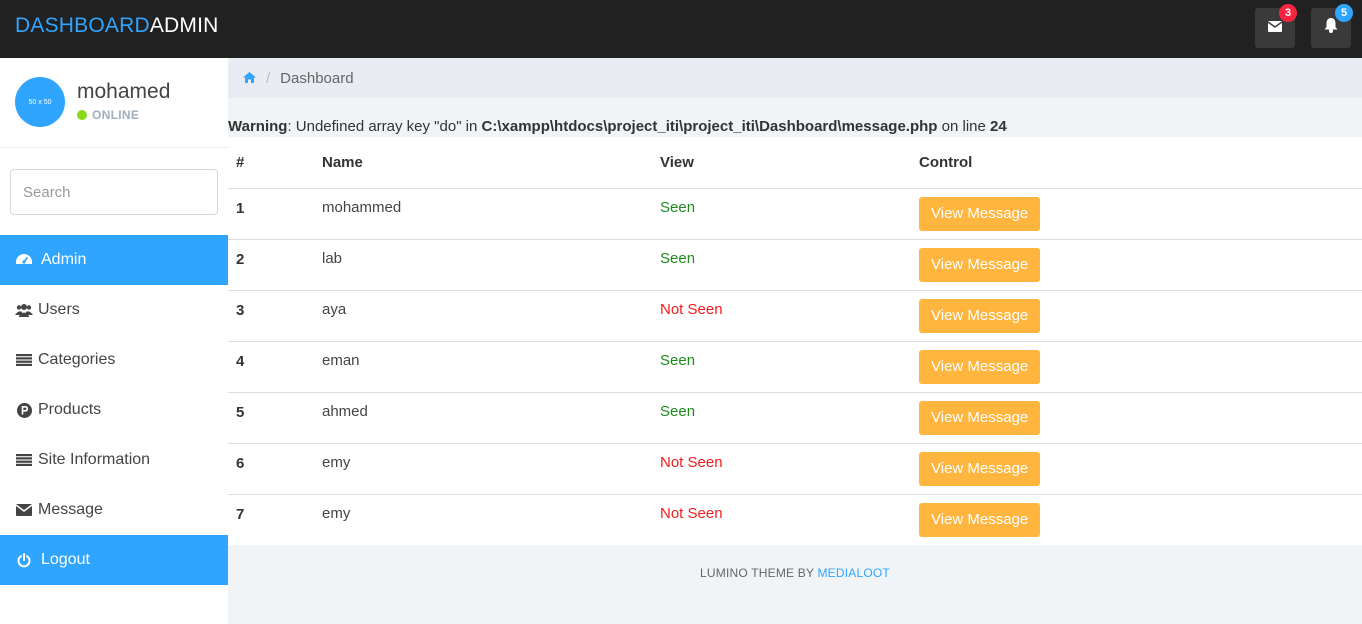 The image size is (1362, 624). I want to click on sidebar-item-label: Users, so click(59, 309).